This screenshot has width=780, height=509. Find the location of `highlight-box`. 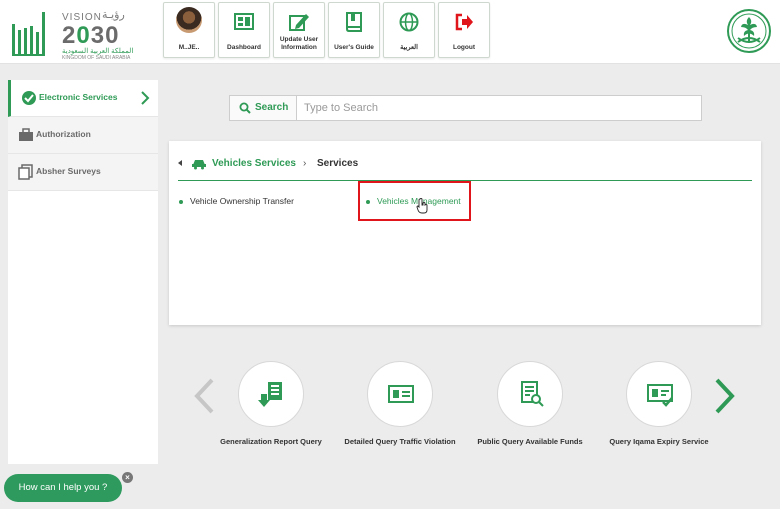

highlight-box is located at coordinates (414, 201).